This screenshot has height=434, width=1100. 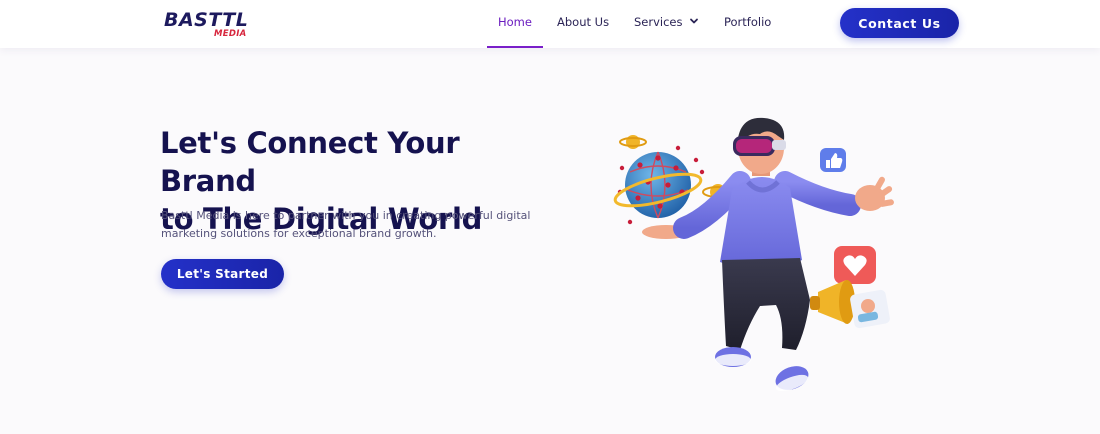 What do you see at coordinates (658, 22) in the screenshot?
I see `nav-item-services-label: Services` at bounding box center [658, 22].